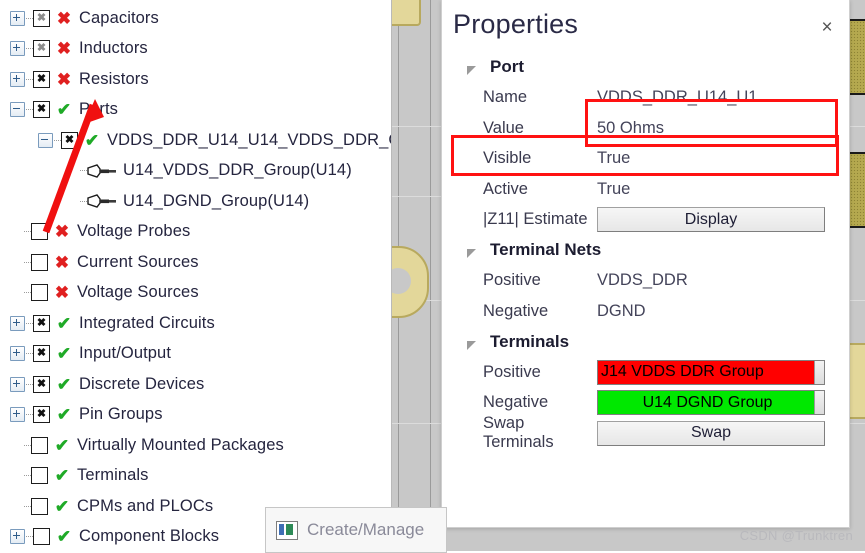 The image size is (865, 553). Describe the element at coordinates (366, 529) in the screenshot. I see `create-manage-label: Create/Manage` at that location.